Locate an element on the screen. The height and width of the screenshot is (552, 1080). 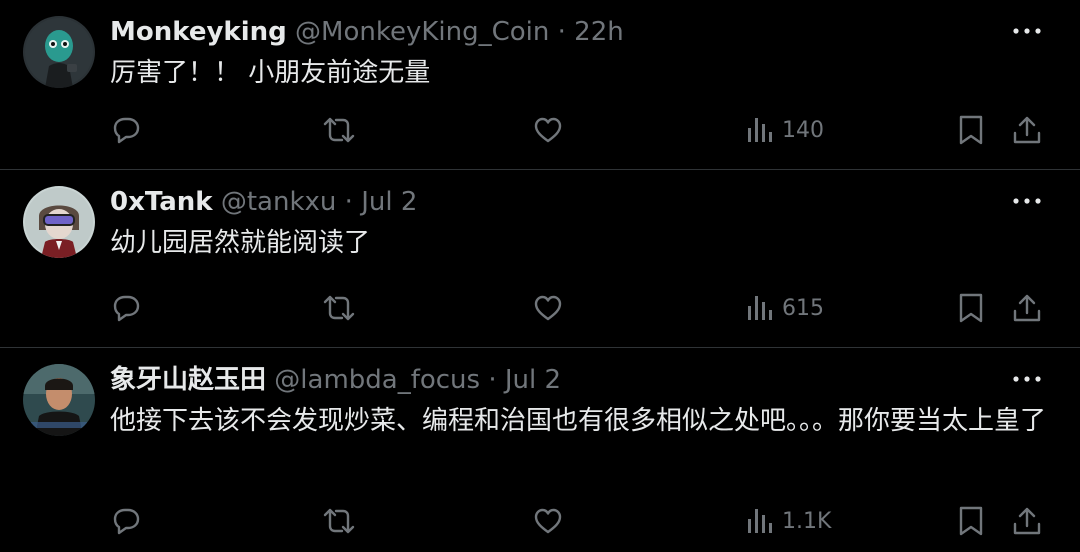
tweet-header: 0xTank @tankxu · Jul 2 is located at coordinates (263, 202).